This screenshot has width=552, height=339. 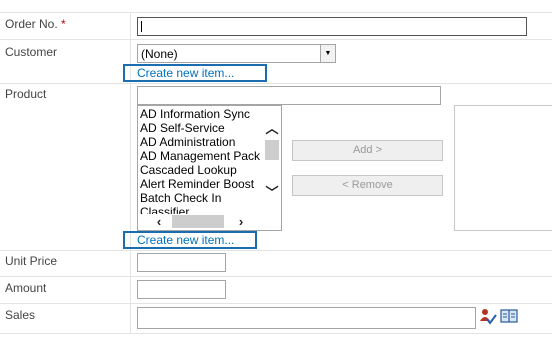 What do you see at coordinates (181, 289) in the screenshot?
I see `amount-input` at bounding box center [181, 289].